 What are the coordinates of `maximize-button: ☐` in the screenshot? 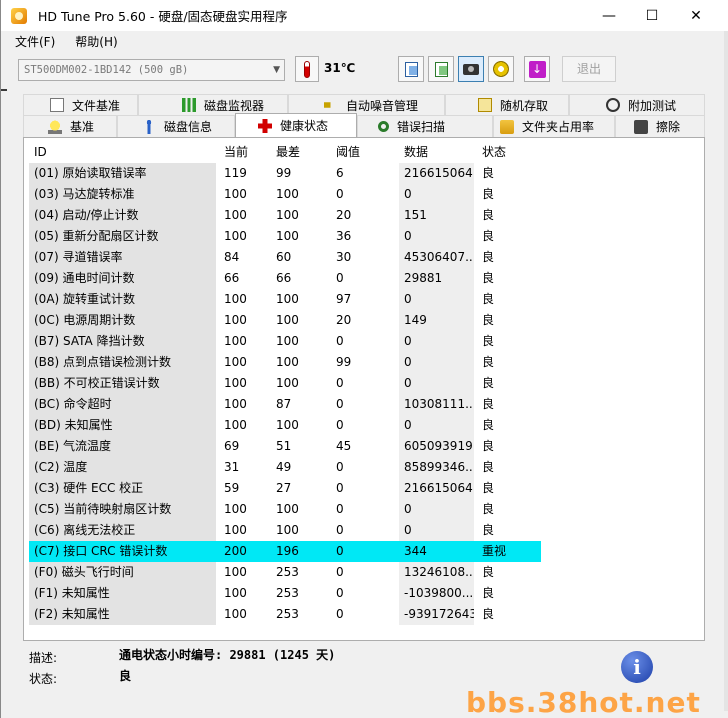 It's located at (652, 15).